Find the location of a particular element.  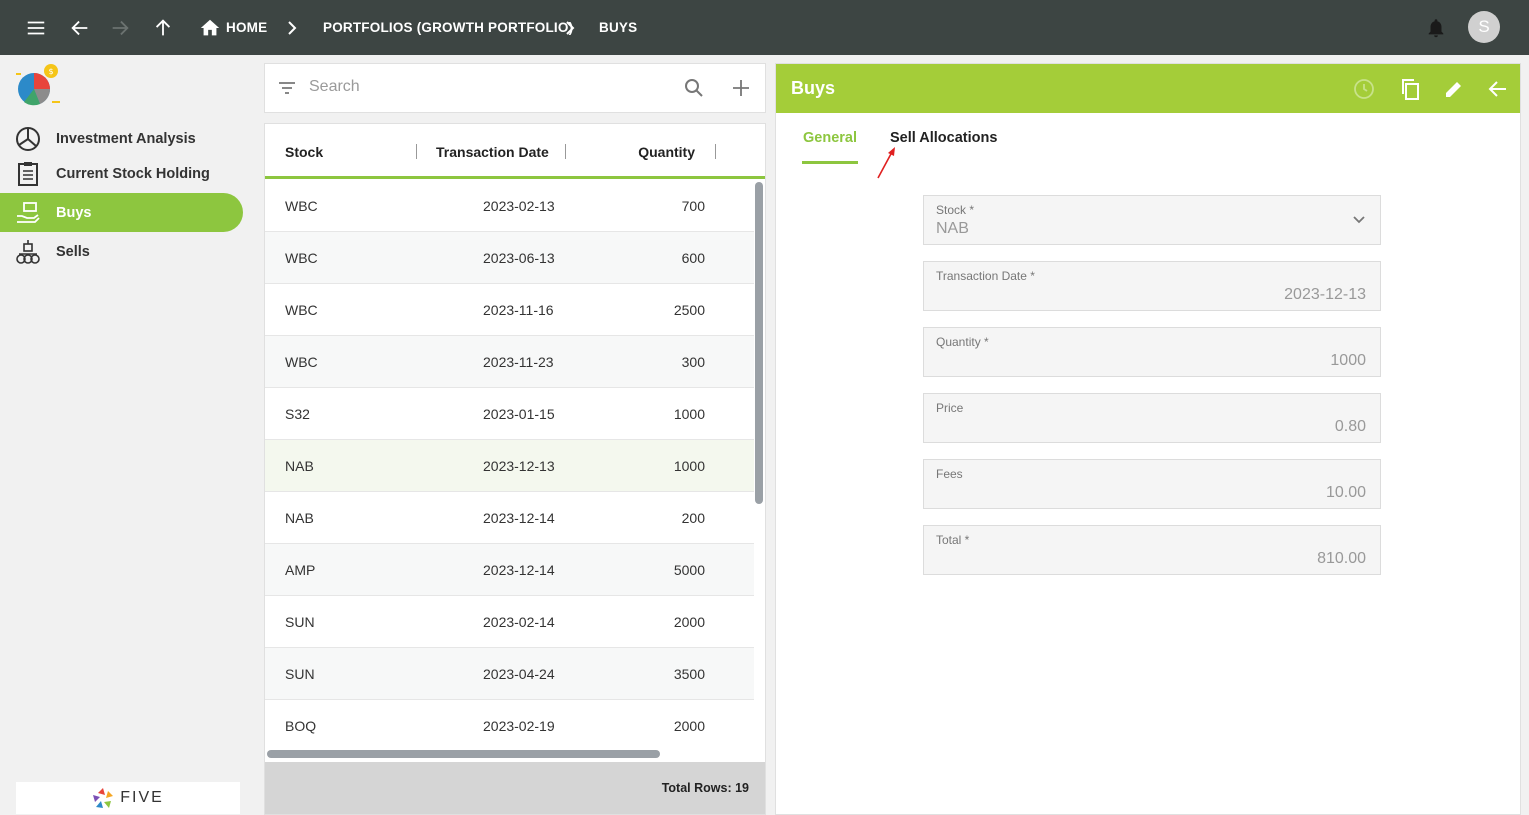

five-logo: FIVE is located at coordinates (128, 798).